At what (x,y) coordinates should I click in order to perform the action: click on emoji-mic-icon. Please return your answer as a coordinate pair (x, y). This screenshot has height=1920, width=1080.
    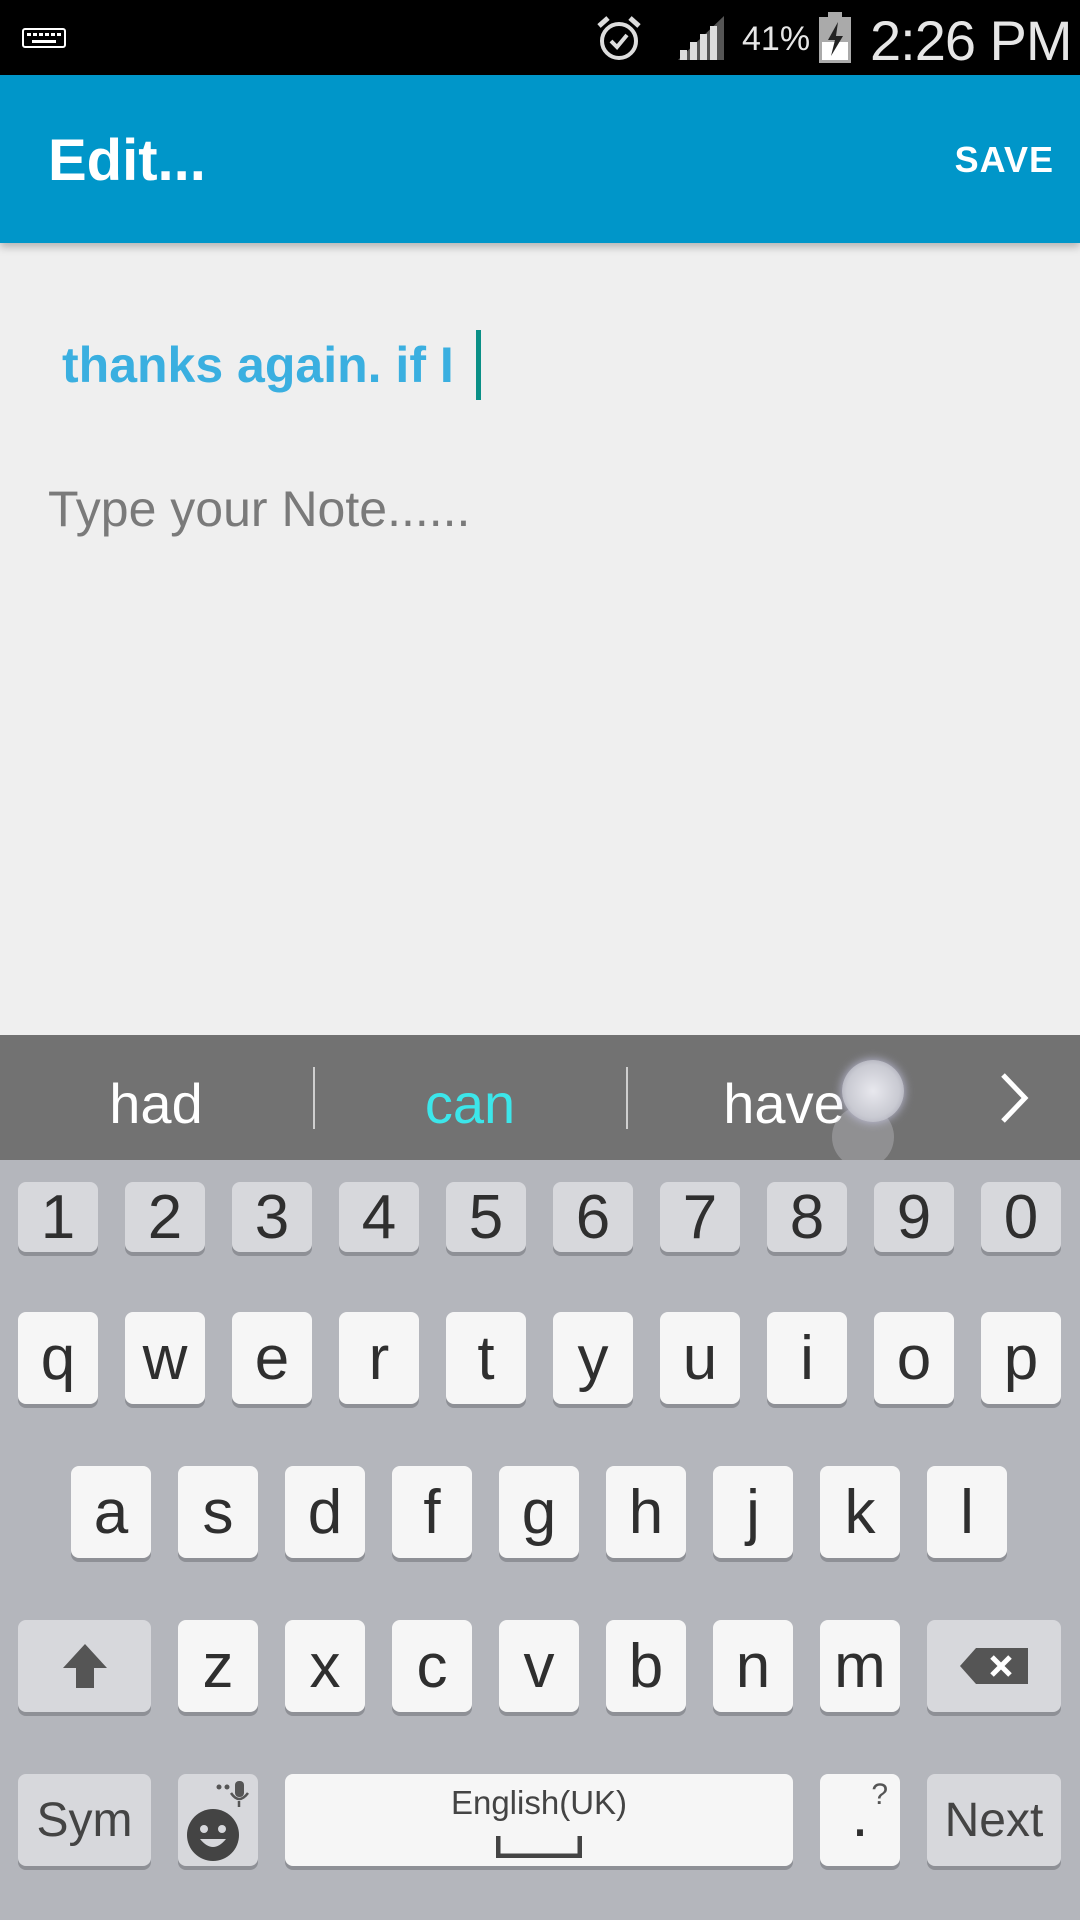
    Looking at the image, I should click on (218, 1821).